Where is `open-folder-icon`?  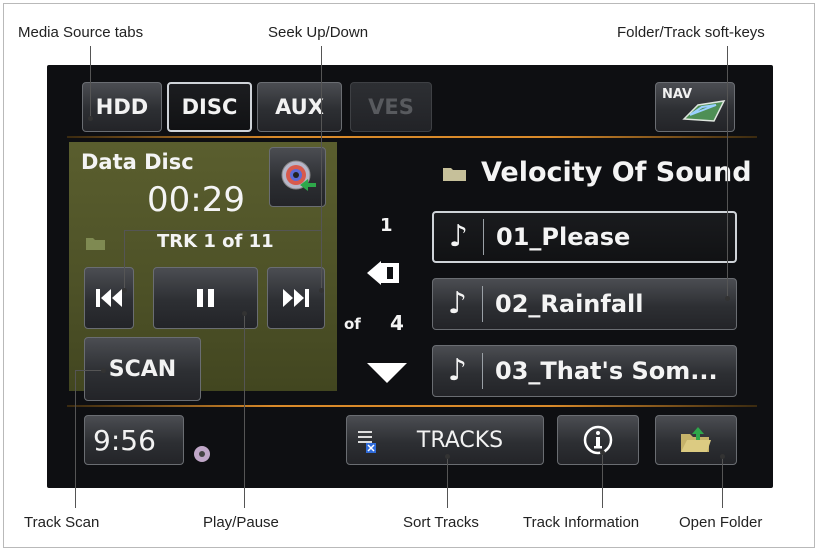
open-folder-icon is located at coordinates (696, 439).